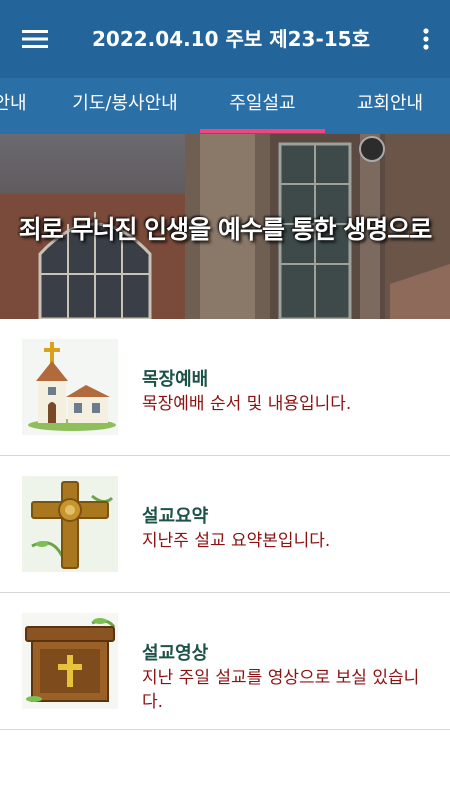 This screenshot has width=450, height=800. I want to click on item-title: 목장예배, so click(175, 379).